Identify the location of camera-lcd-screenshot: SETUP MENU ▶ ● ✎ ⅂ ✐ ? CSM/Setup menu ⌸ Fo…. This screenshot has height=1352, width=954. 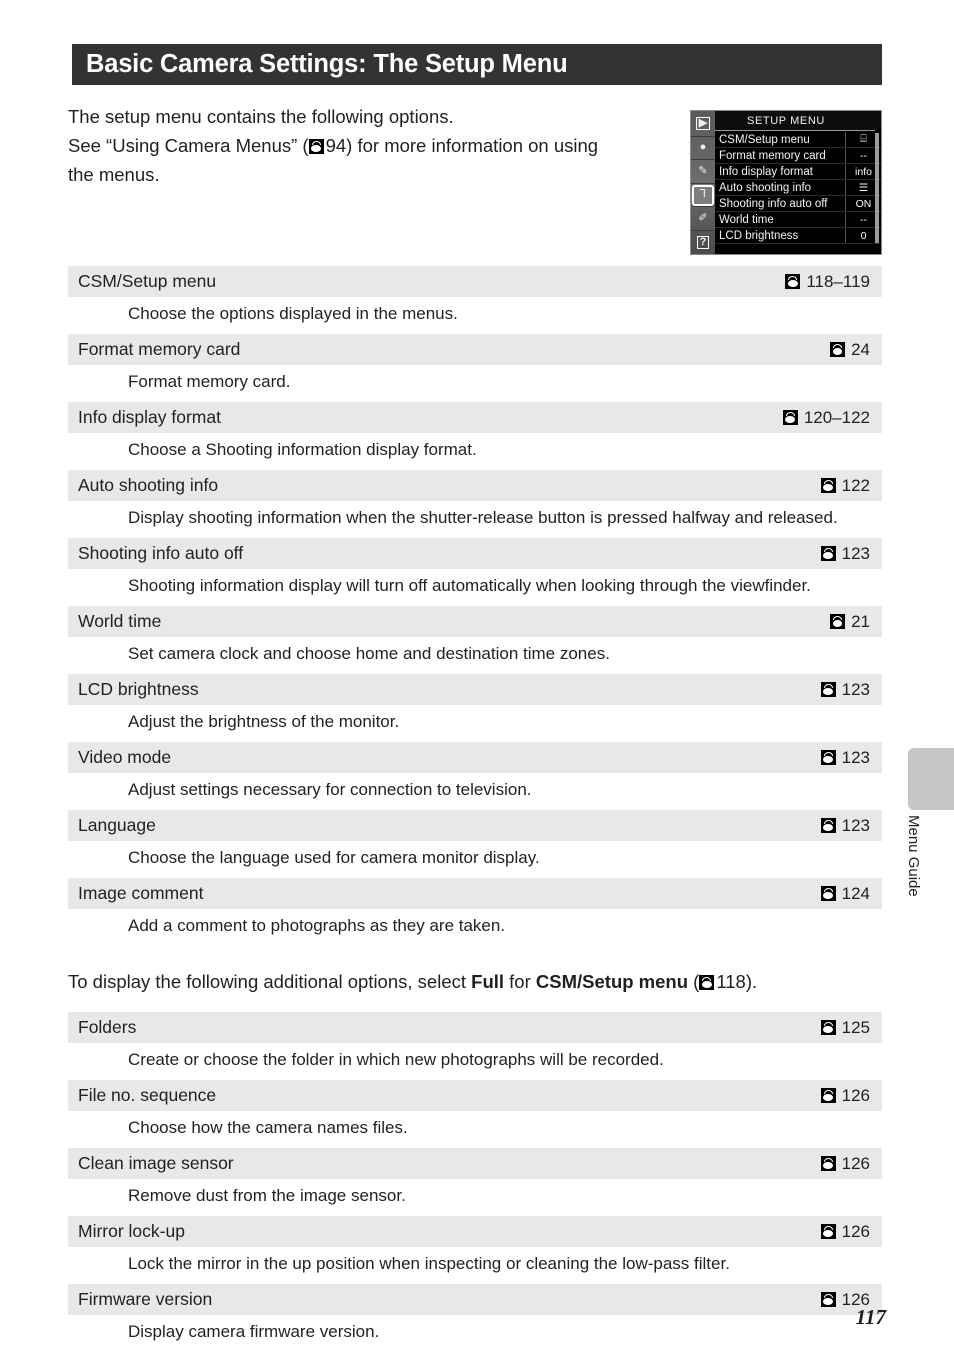
(786, 182).